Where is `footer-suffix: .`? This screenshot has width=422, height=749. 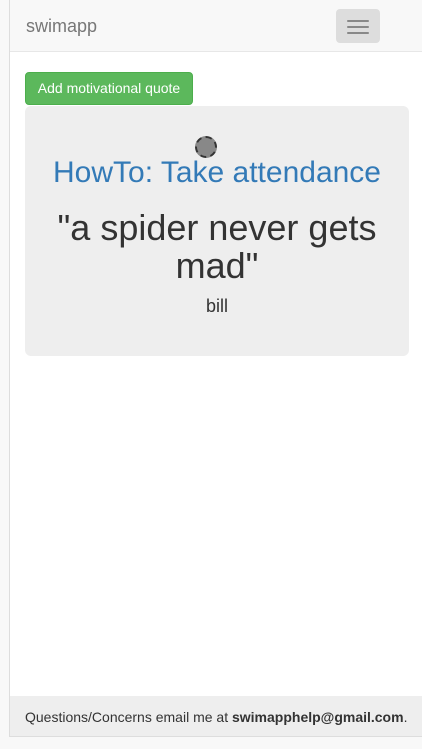
footer-suffix: . is located at coordinates (405, 717).